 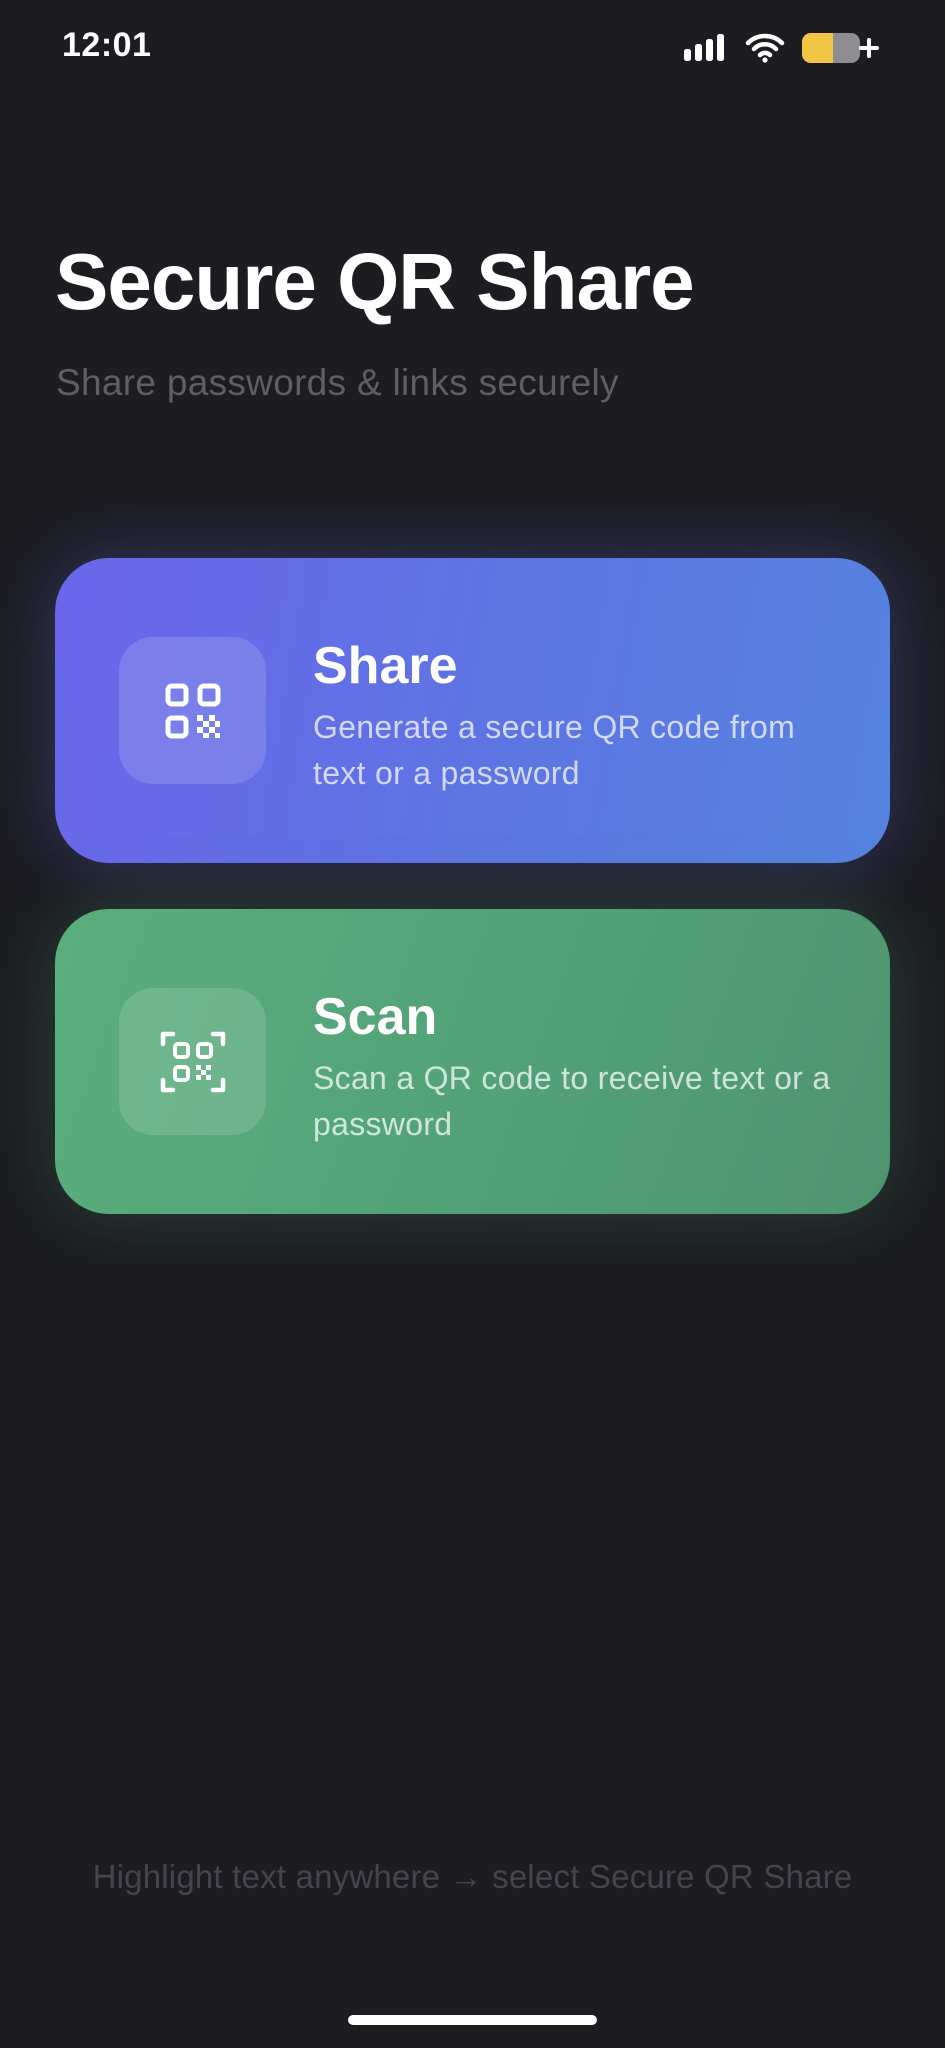 What do you see at coordinates (375, 1017) in the screenshot?
I see `scan-card-title: Scan` at bounding box center [375, 1017].